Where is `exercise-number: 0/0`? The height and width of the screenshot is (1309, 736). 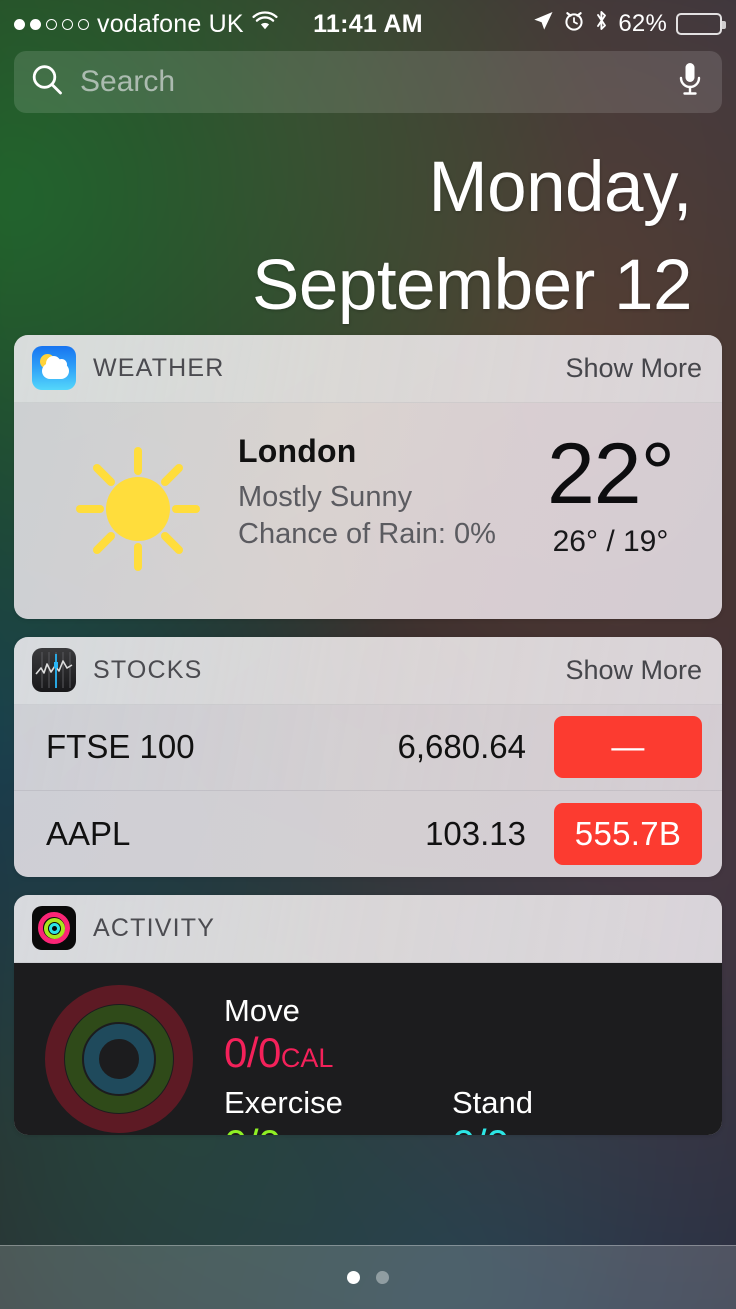
exercise-number: 0/0 is located at coordinates (252, 1127).